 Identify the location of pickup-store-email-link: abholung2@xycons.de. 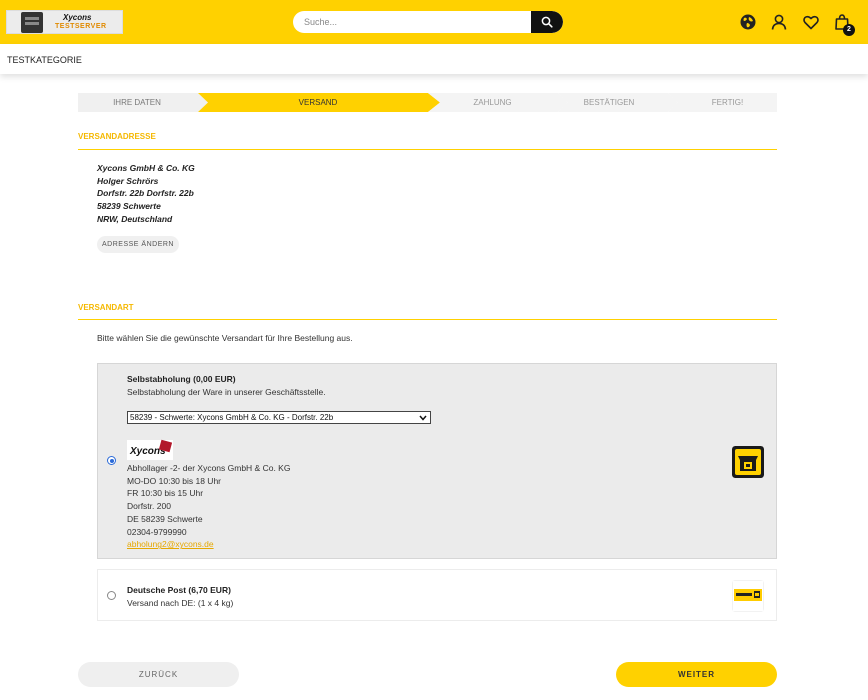
(170, 544).